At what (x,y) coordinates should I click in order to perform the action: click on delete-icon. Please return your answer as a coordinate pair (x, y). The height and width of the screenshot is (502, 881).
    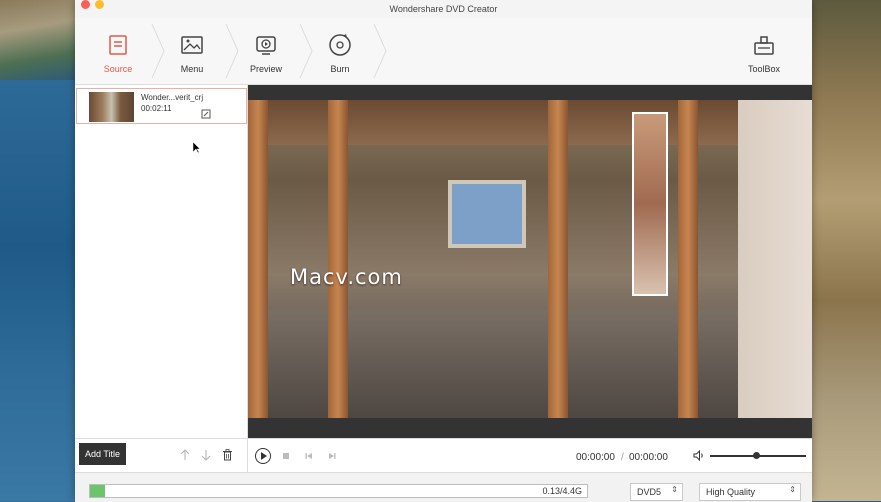
    Looking at the image, I should click on (227, 455).